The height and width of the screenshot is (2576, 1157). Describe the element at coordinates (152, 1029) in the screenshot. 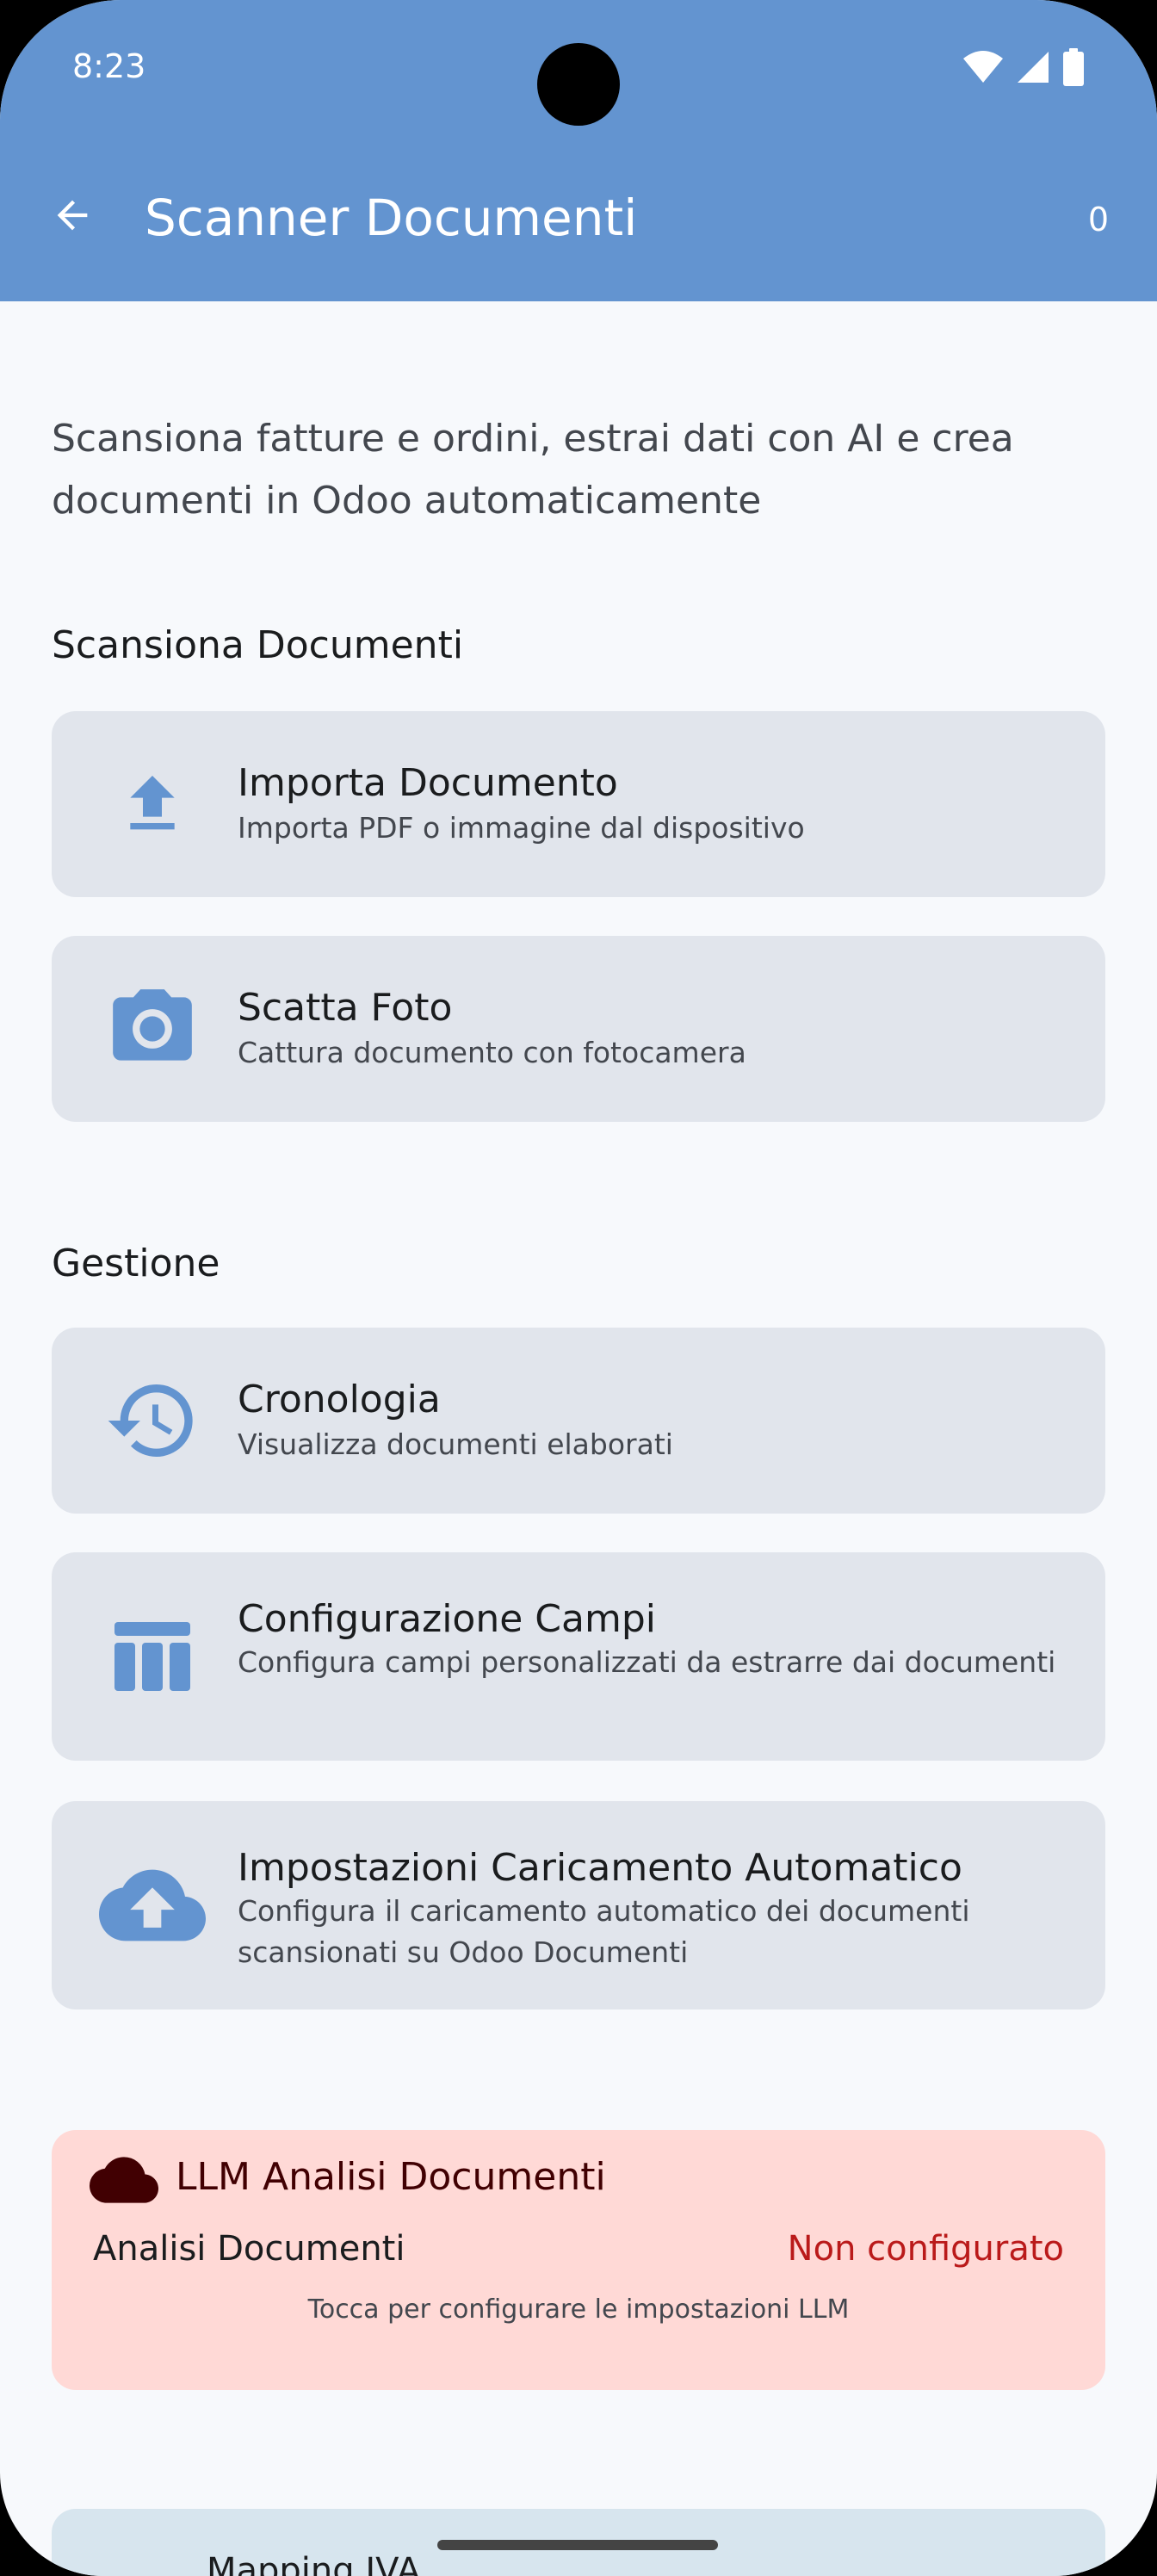

I see `camera-icon` at that location.